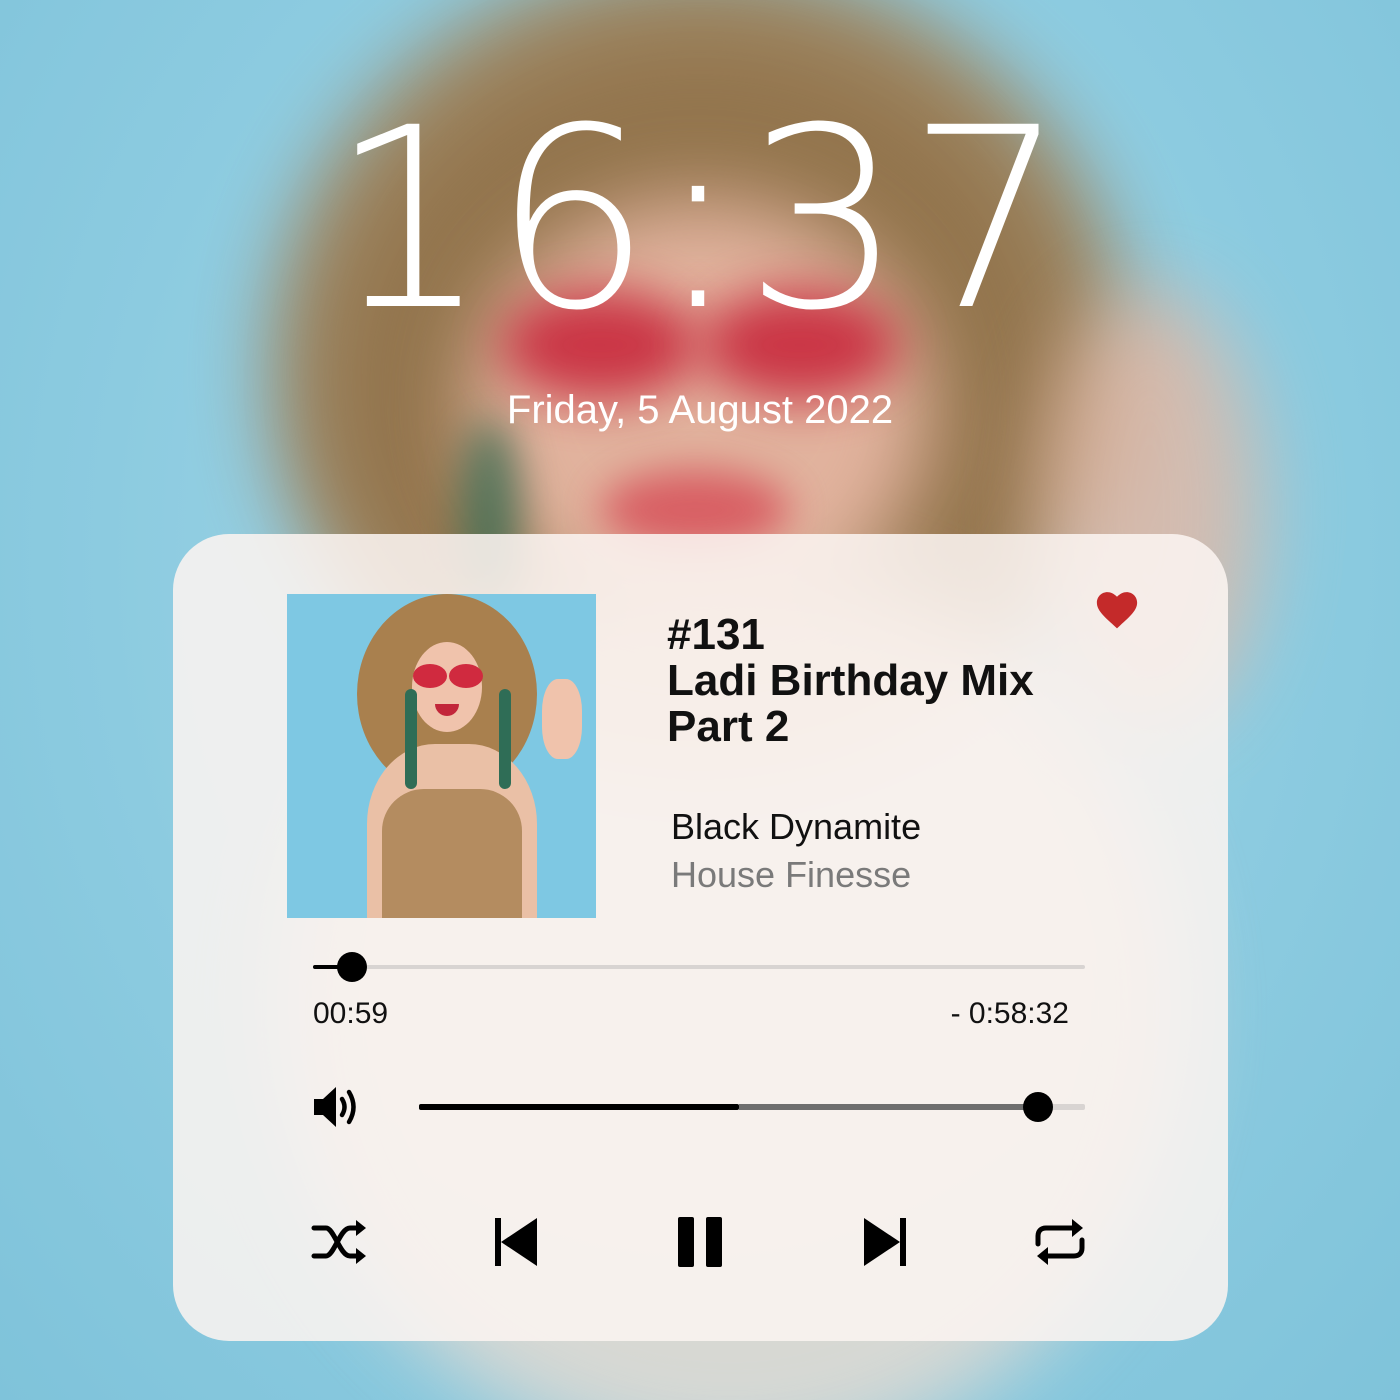 The image size is (1400, 1400). What do you see at coordinates (716, 634) in the screenshot?
I see `track-number: #131` at bounding box center [716, 634].